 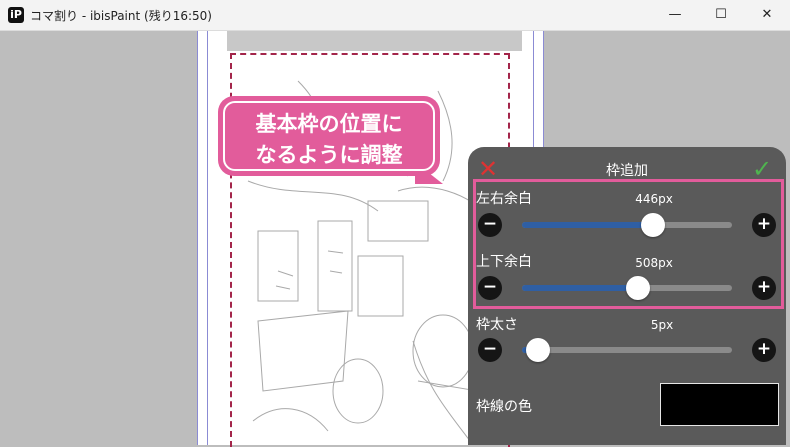 I want to click on panel-title: 枠追加, so click(x=627, y=171).